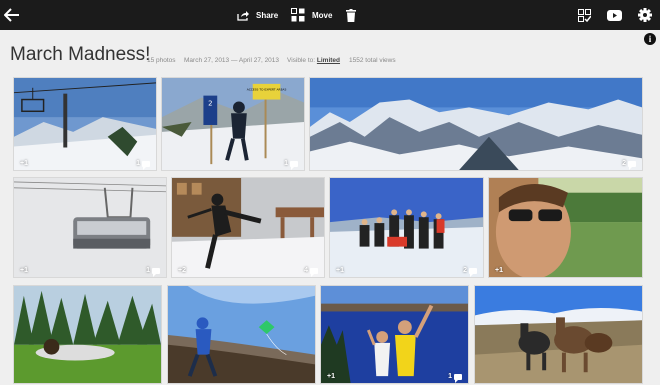 This screenshot has height=385, width=660. I want to click on youtube-icon, so click(614, 15).